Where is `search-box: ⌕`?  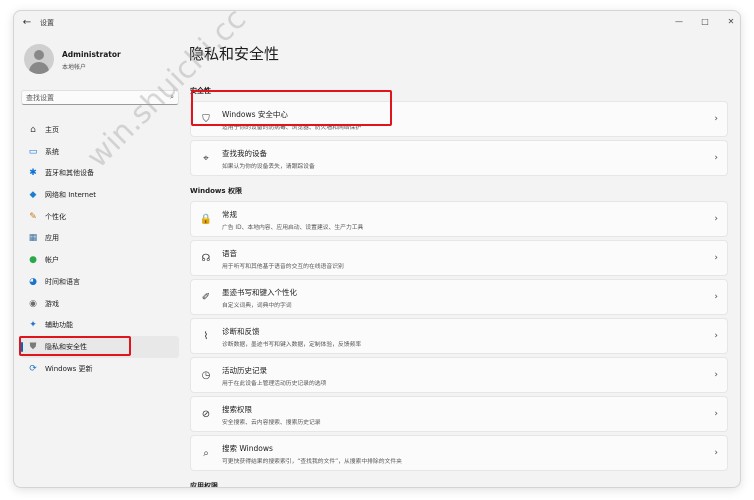 search-box: ⌕ is located at coordinates (100, 97).